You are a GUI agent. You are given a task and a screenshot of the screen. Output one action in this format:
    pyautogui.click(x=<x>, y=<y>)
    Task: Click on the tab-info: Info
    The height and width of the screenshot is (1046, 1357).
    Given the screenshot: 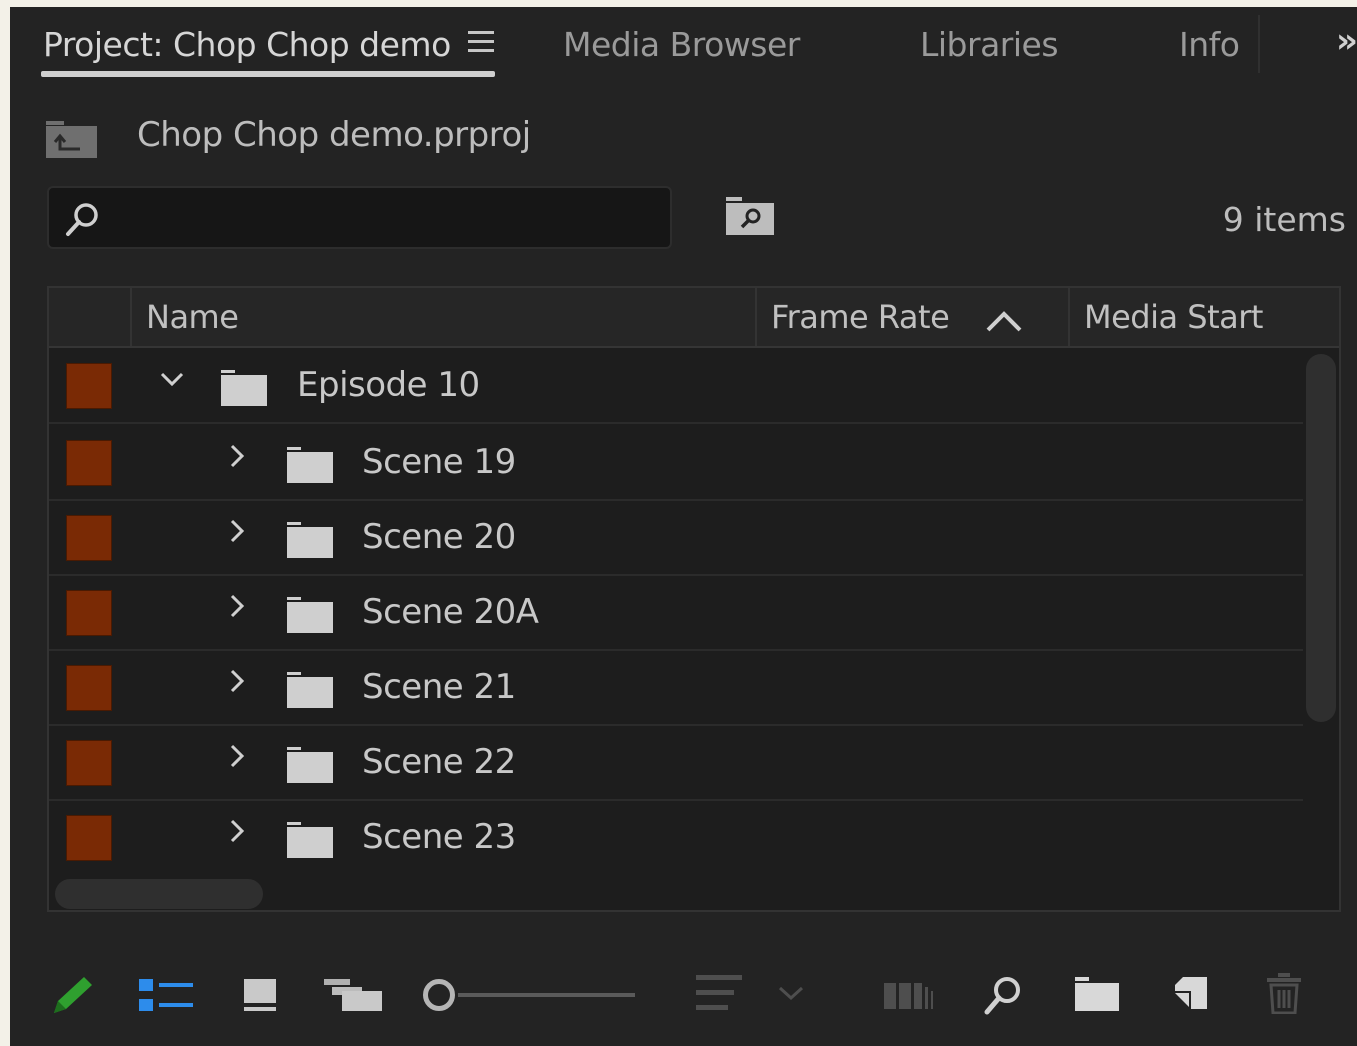 What is the action you would take?
    pyautogui.click(x=1209, y=44)
    